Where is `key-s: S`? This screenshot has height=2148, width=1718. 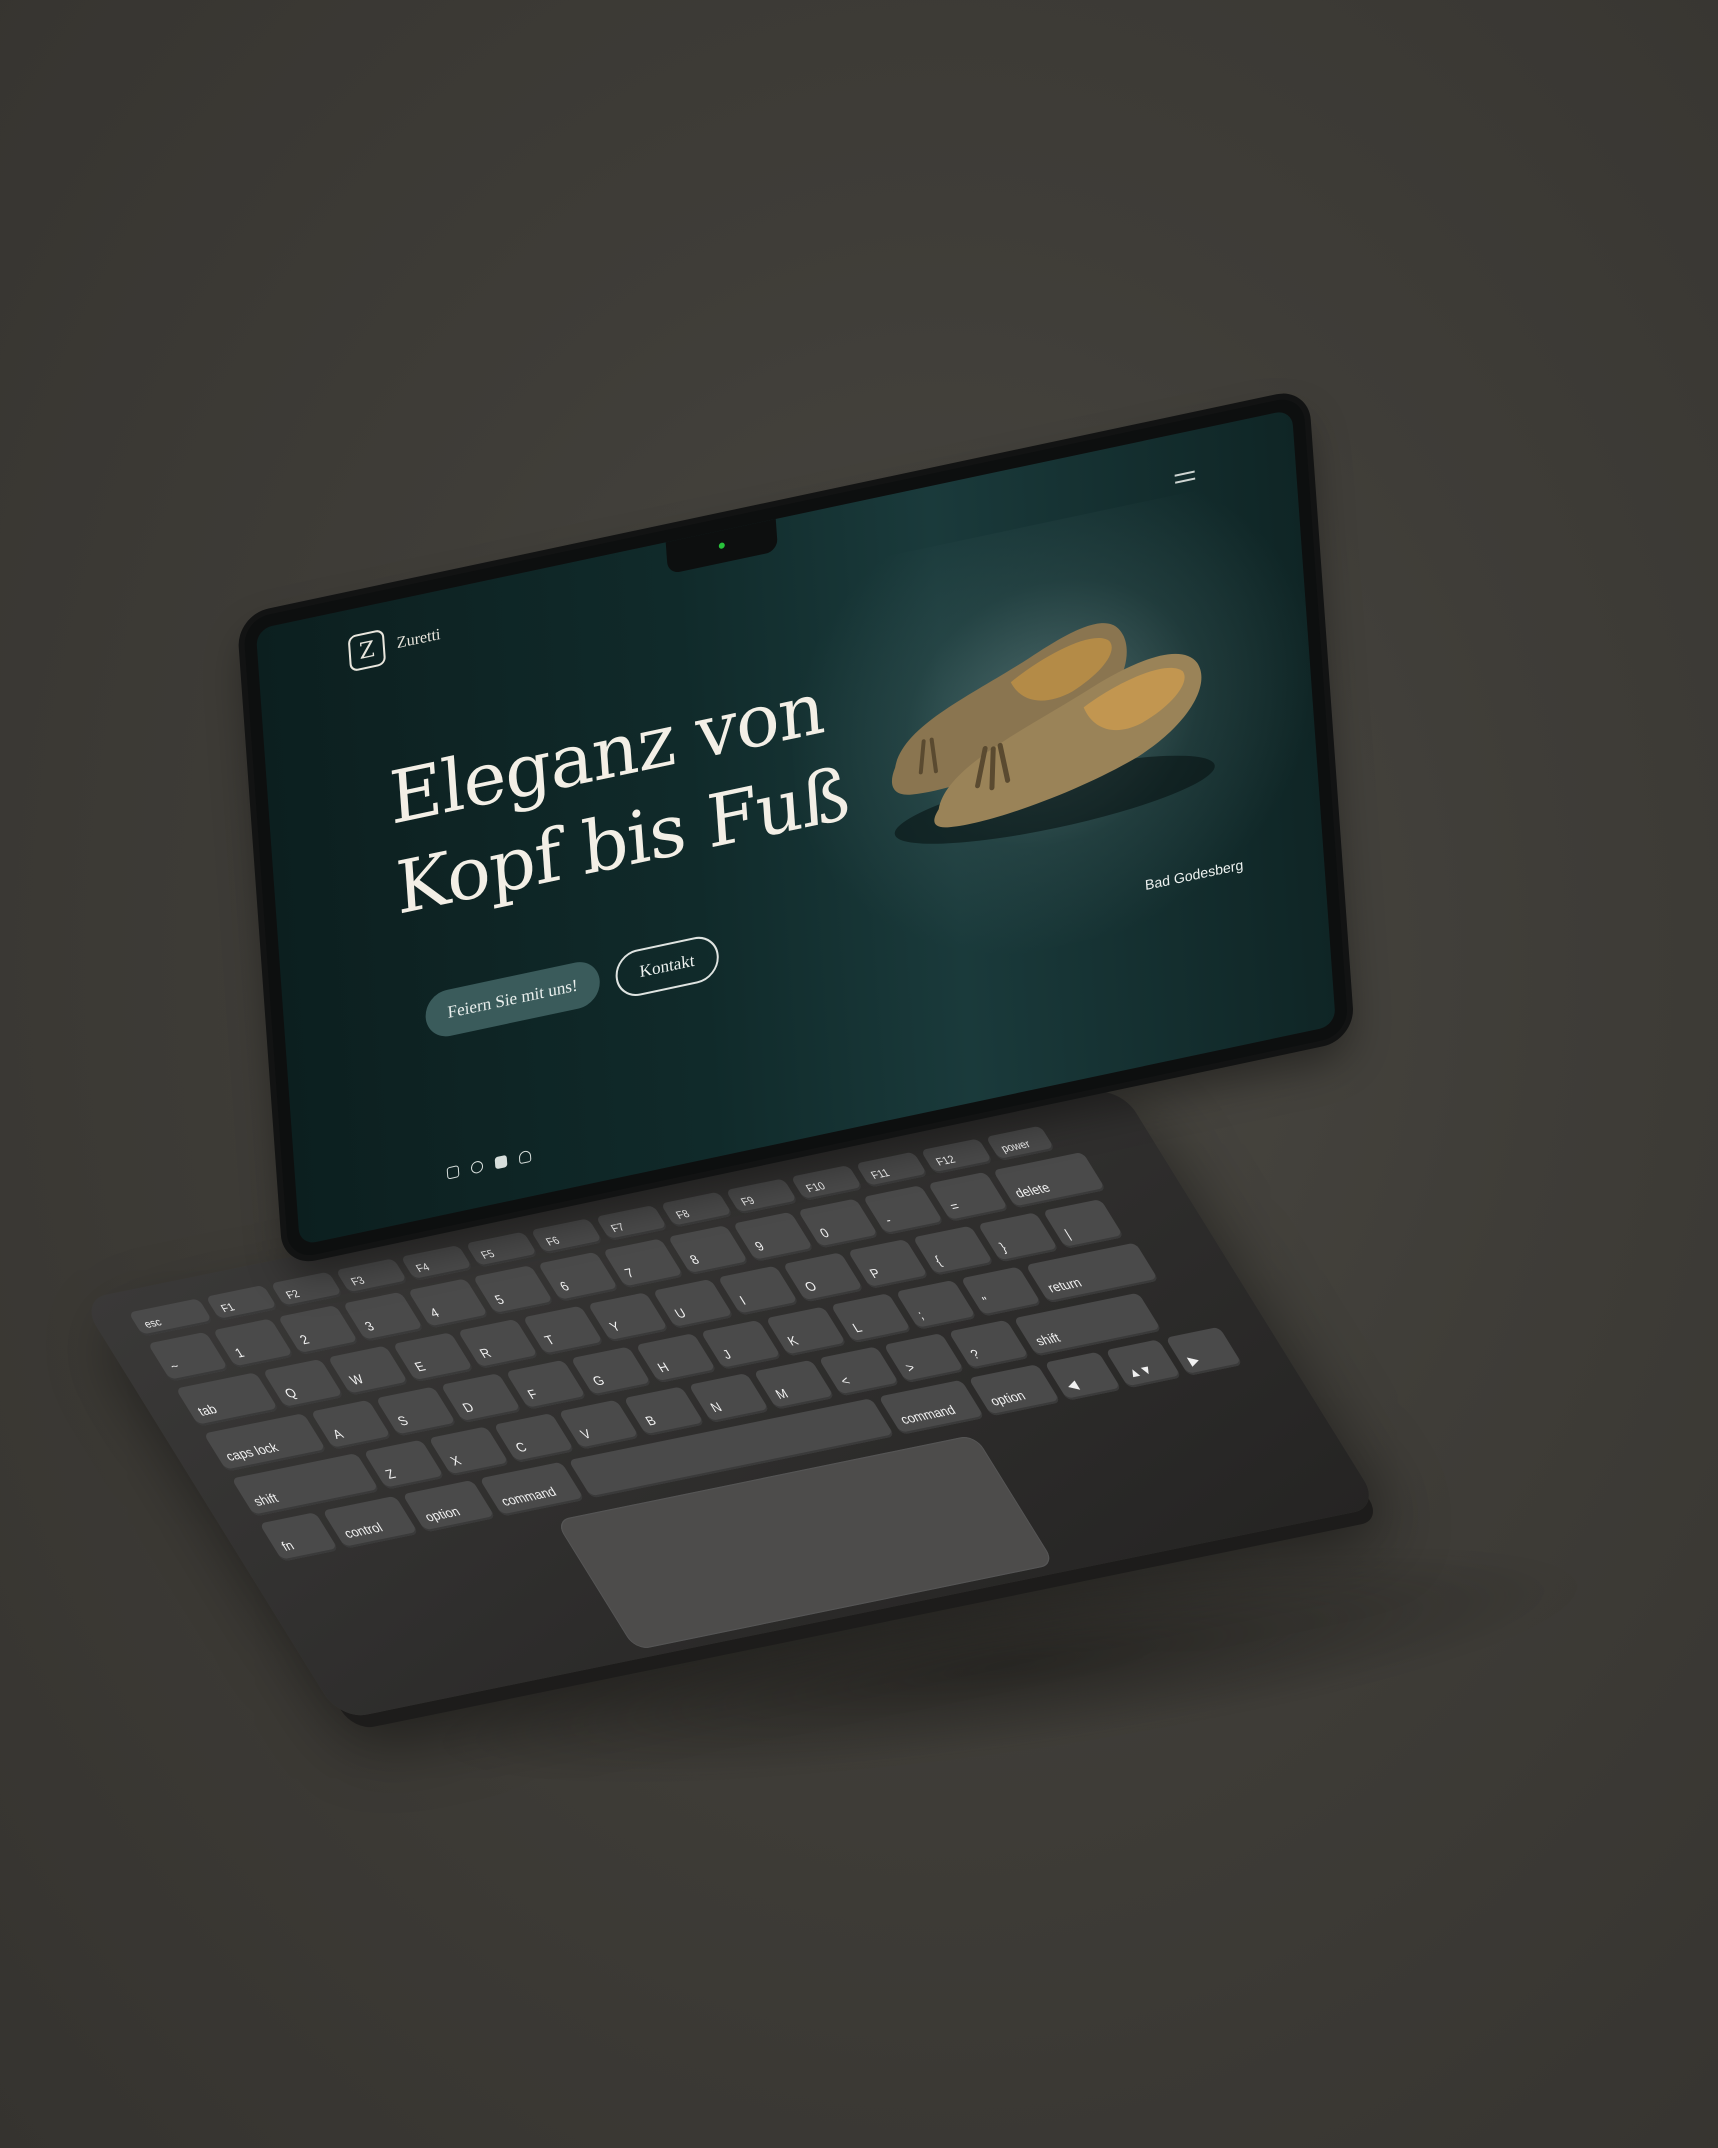
key-s: S is located at coordinates (416, 1411).